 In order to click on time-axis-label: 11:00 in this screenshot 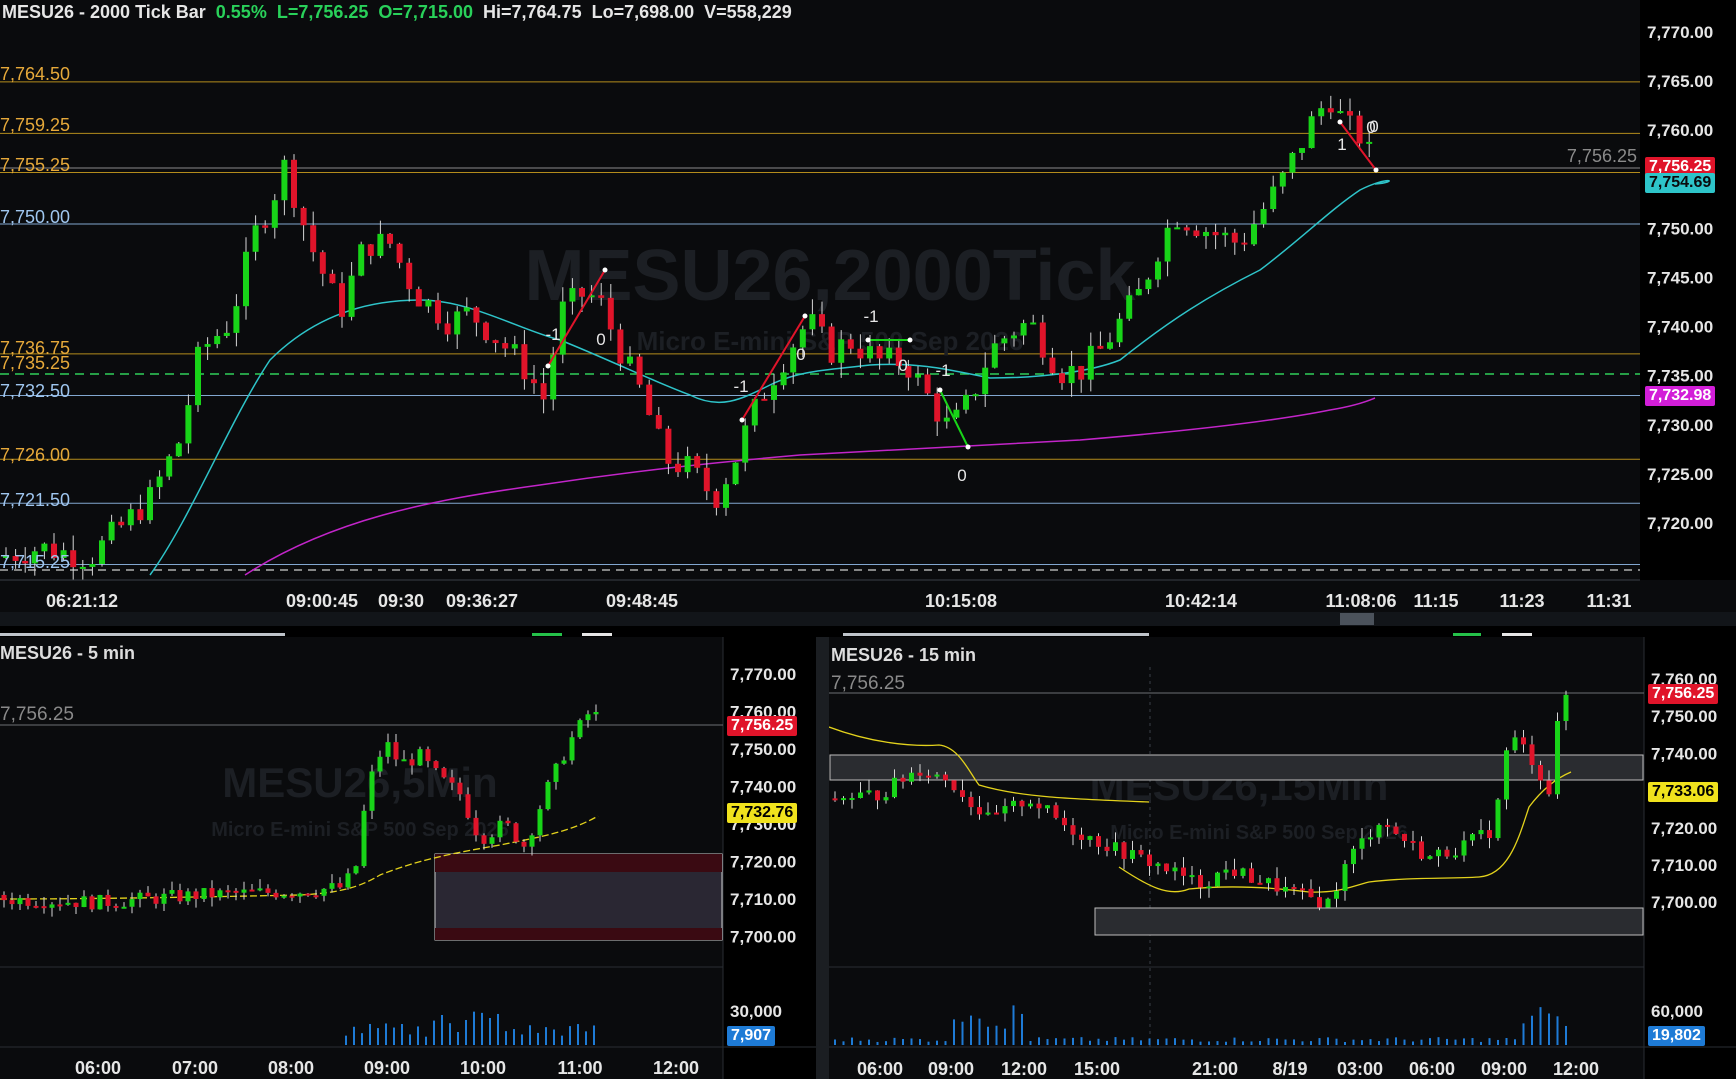, I will do `click(579, 1068)`.